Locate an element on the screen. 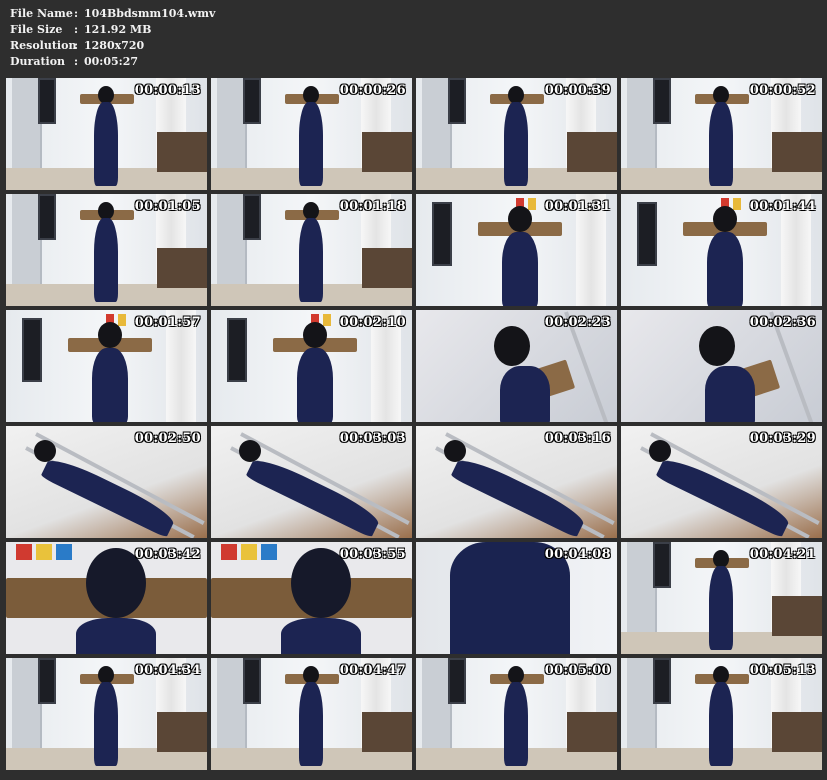 Image resolution: width=827 pixels, height=780 pixels. thumbnail: 00:03:42 is located at coordinates (106, 598).